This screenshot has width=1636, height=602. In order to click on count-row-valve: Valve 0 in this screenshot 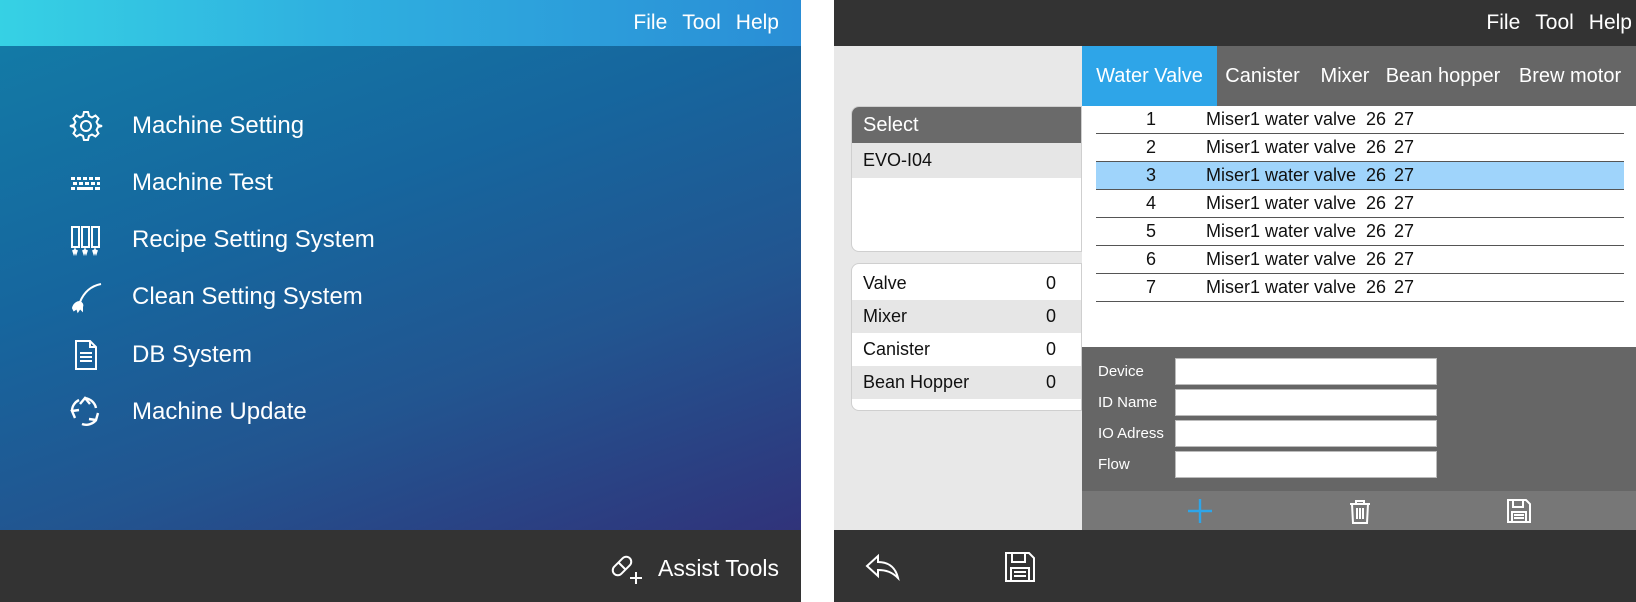, I will do `click(966, 283)`.